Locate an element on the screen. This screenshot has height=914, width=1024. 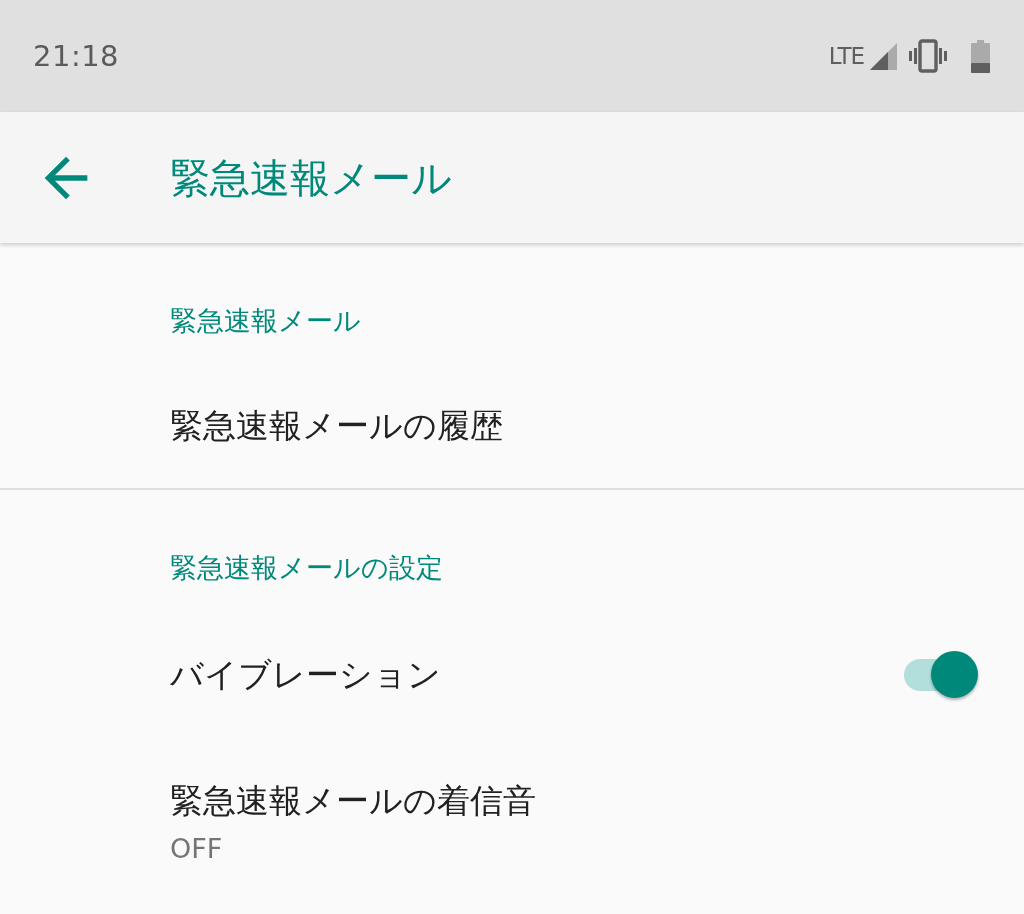
section-header: 緊急速報メール is located at coordinates (265, 321).